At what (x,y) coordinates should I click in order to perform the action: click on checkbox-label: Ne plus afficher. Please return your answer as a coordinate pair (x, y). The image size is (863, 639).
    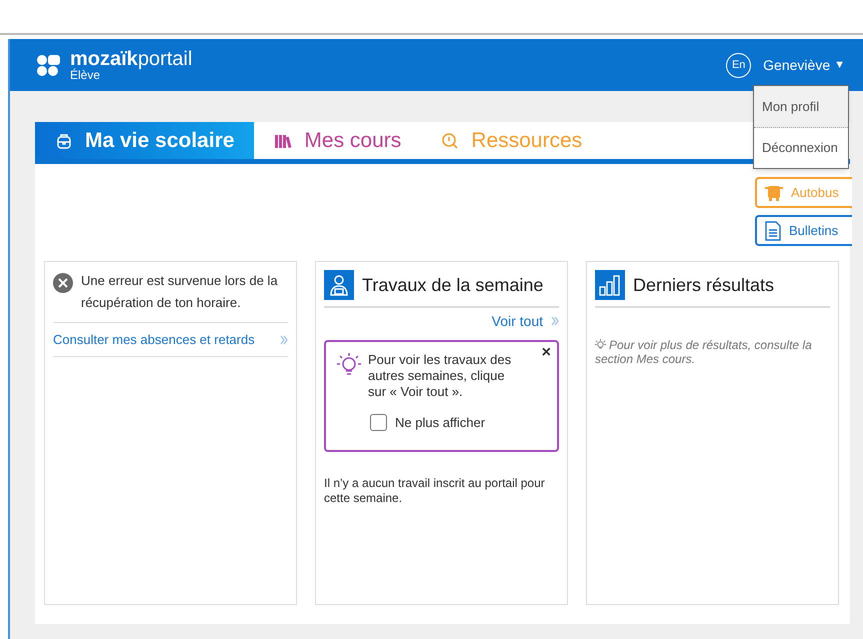
    Looking at the image, I should click on (440, 423).